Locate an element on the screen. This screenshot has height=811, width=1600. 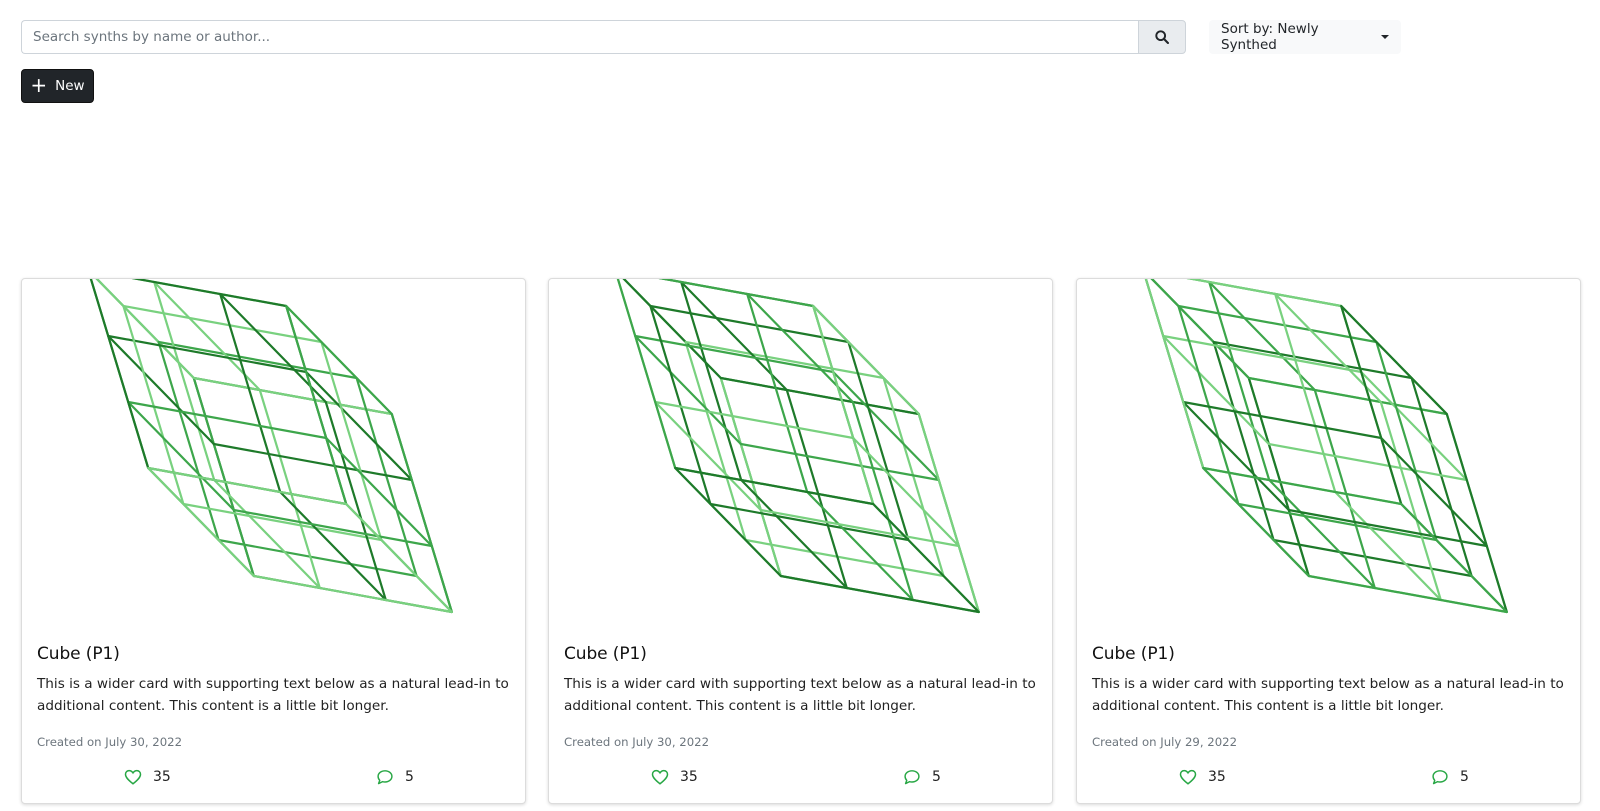
sort-label: Sort by: Newly Synthed is located at coordinates (1270, 37).